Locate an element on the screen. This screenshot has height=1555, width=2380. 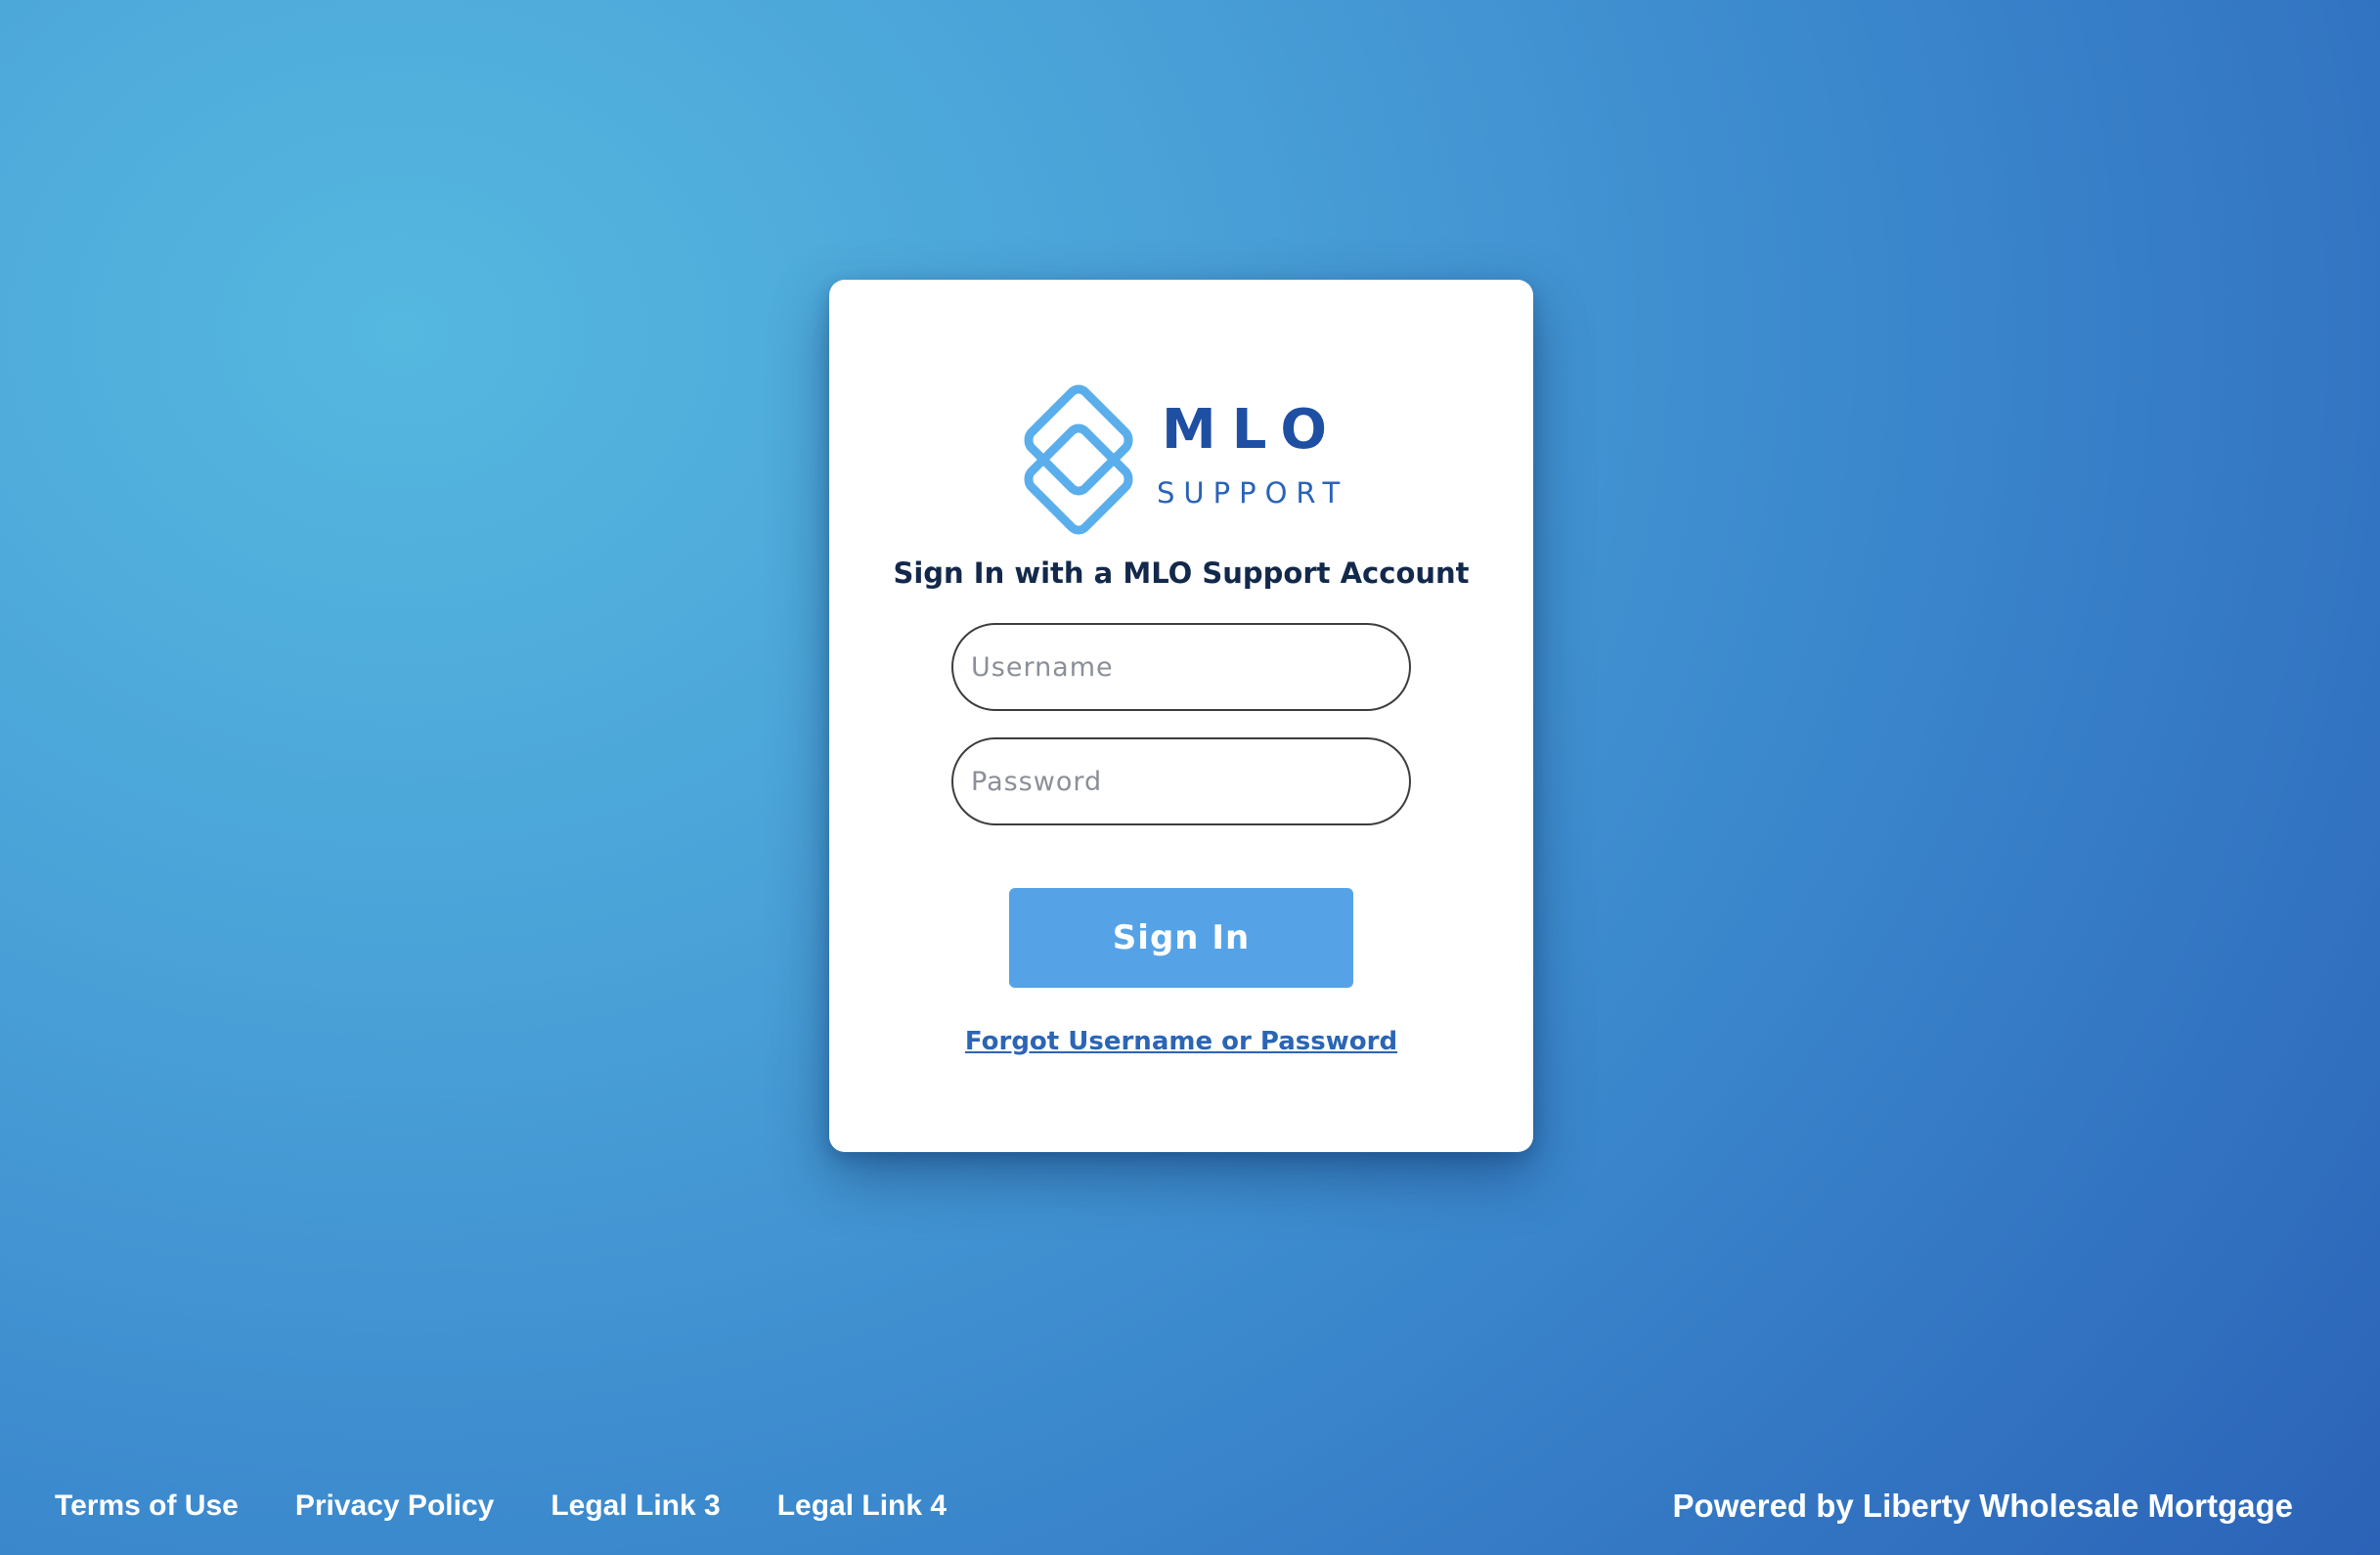
footer-link-legal-3: Legal Link 3 is located at coordinates (635, 1506).